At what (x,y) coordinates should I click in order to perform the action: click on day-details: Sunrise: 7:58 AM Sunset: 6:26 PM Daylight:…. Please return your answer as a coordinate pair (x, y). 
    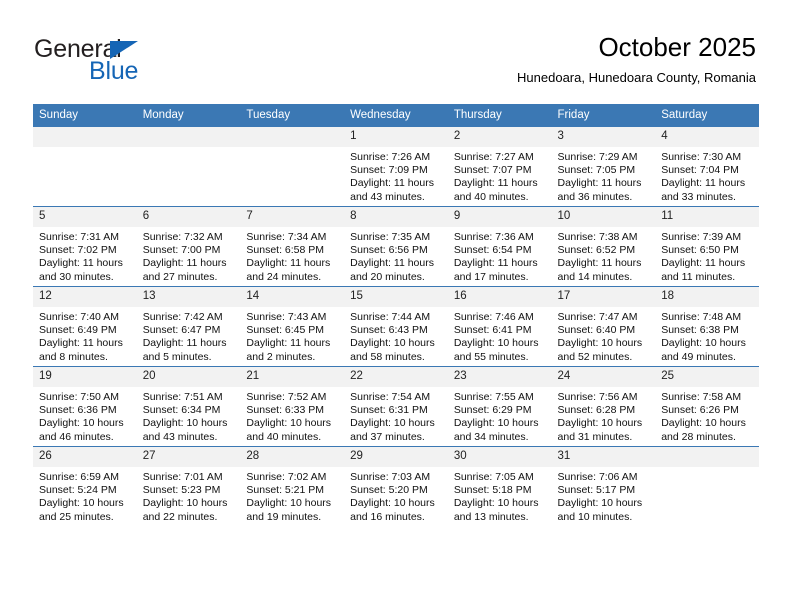
    Looking at the image, I should click on (707, 415).